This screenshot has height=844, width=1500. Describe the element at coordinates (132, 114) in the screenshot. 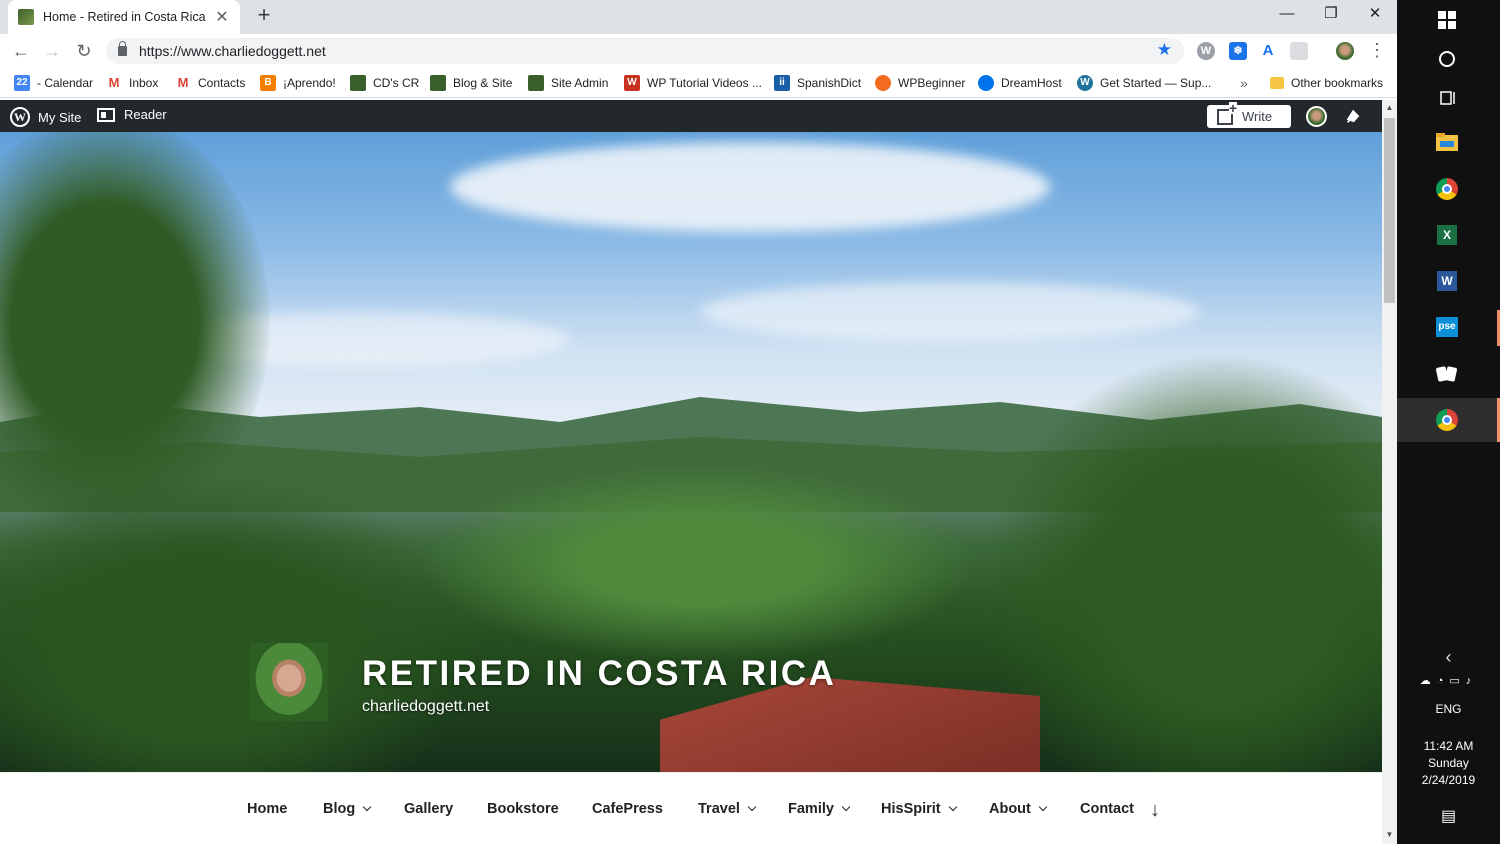

I see `reader-link: Reader` at that location.